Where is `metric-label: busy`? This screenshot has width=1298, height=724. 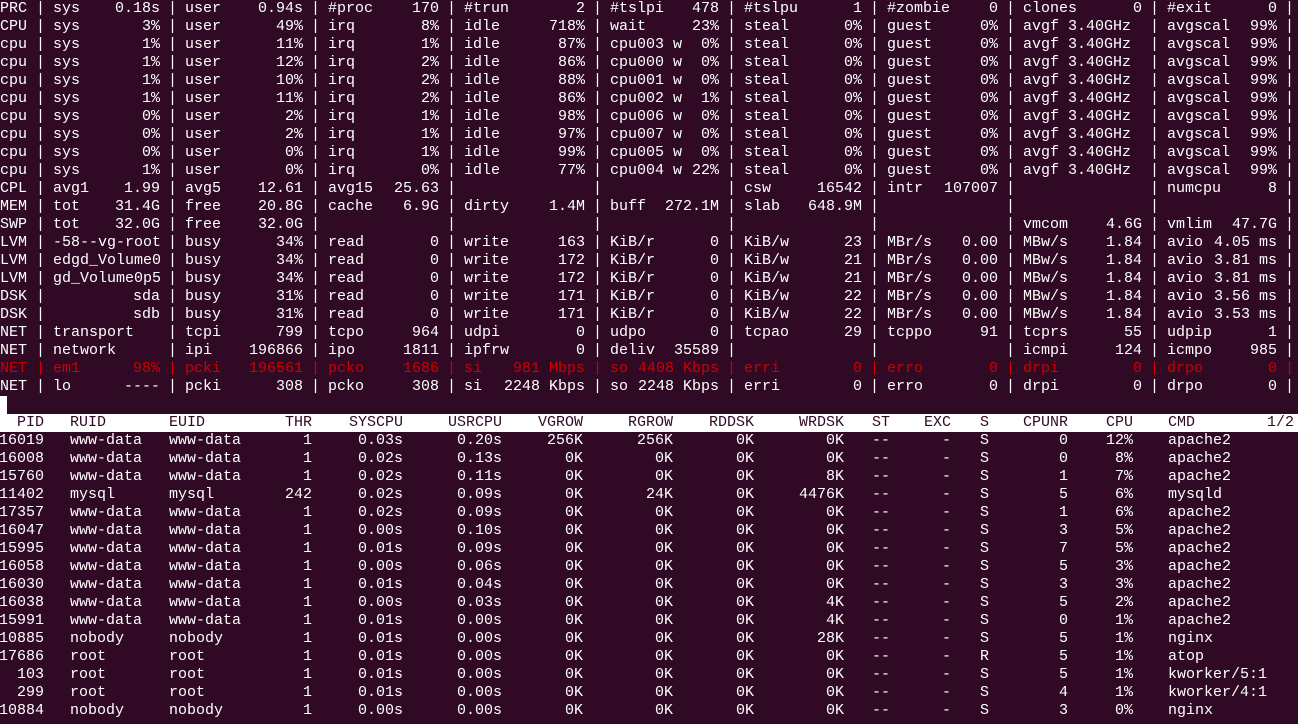
metric-label: busy is located at coordinates (203, 296).